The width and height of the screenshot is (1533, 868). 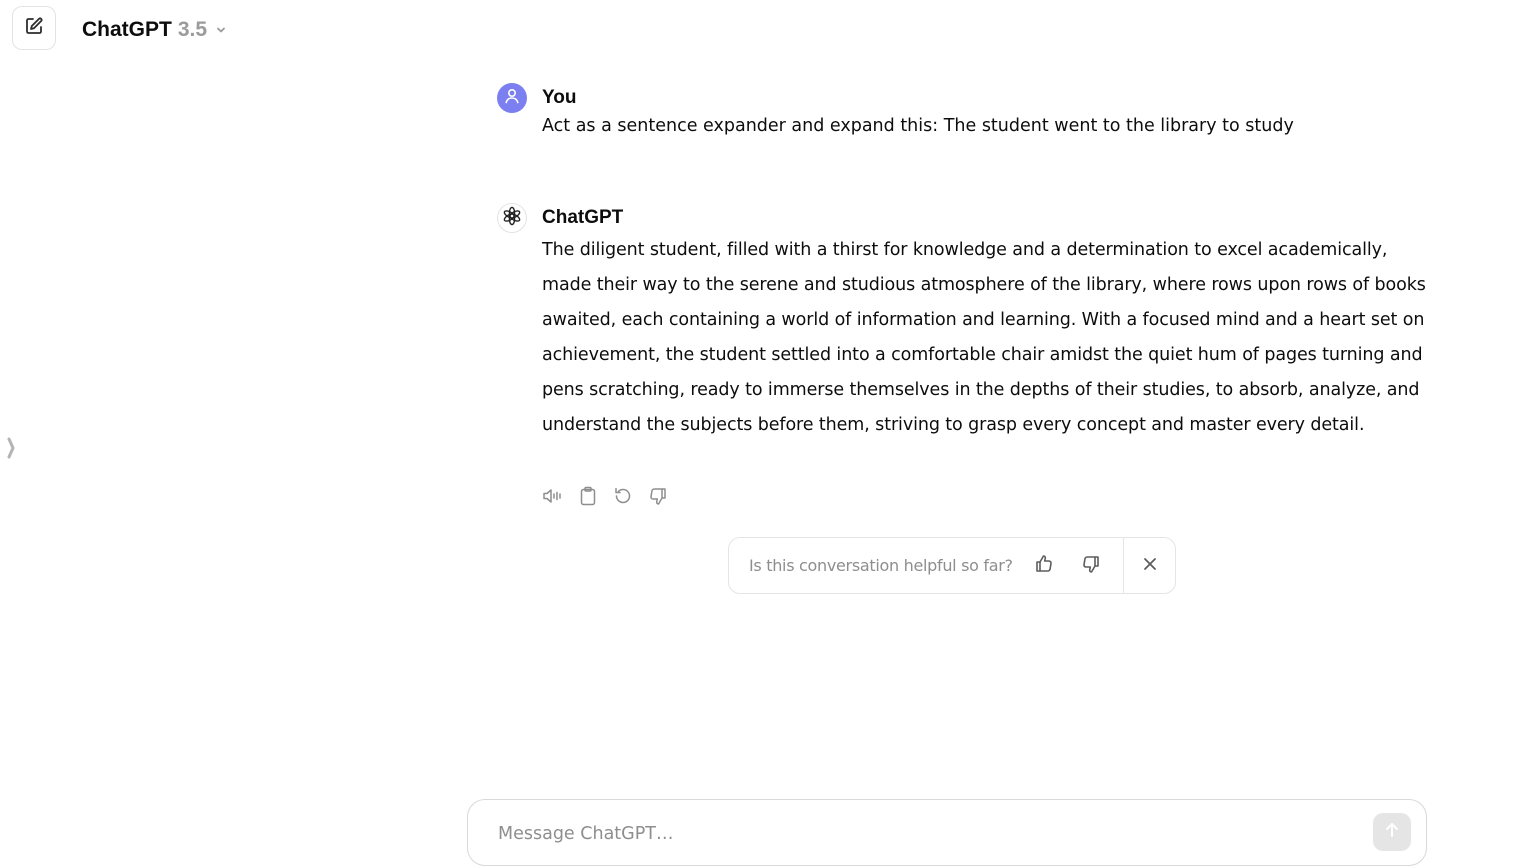 I want to click on thumbs-up-icon, so click(x=1044, y=566).